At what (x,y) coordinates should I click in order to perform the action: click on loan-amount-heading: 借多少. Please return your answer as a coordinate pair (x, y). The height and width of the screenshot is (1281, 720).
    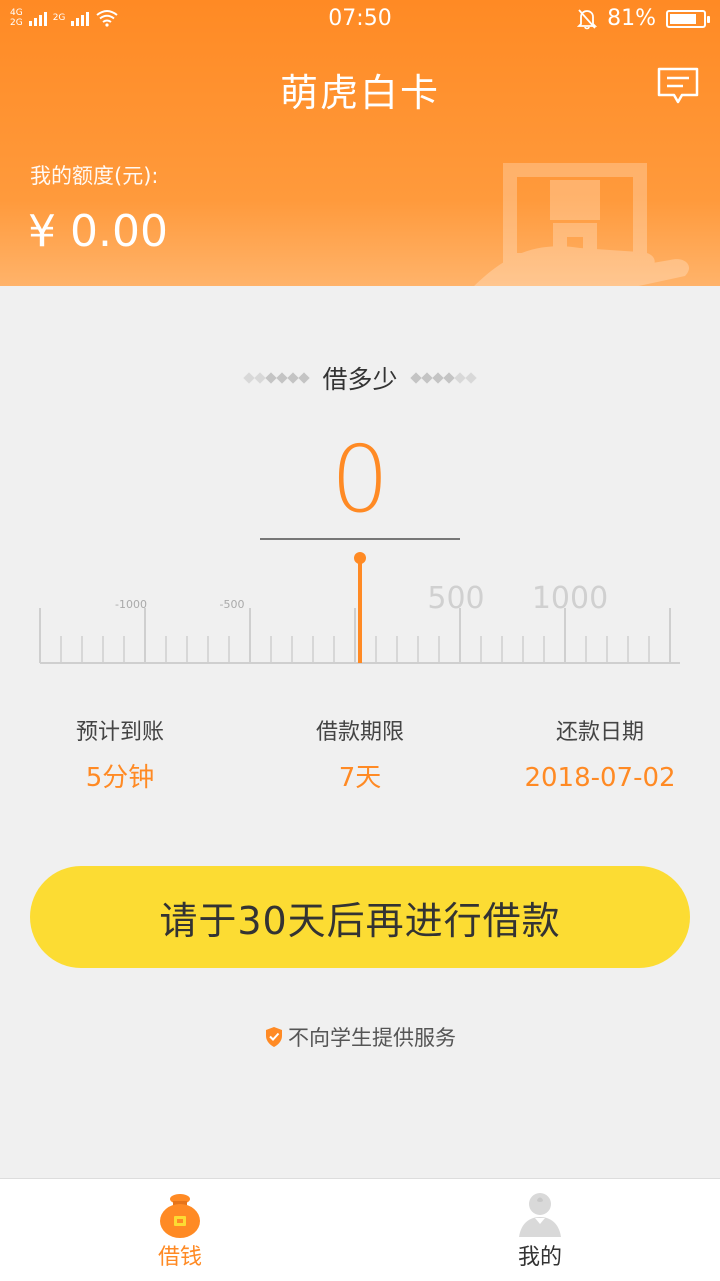
    Looking at the image, I should click on (360, 378).